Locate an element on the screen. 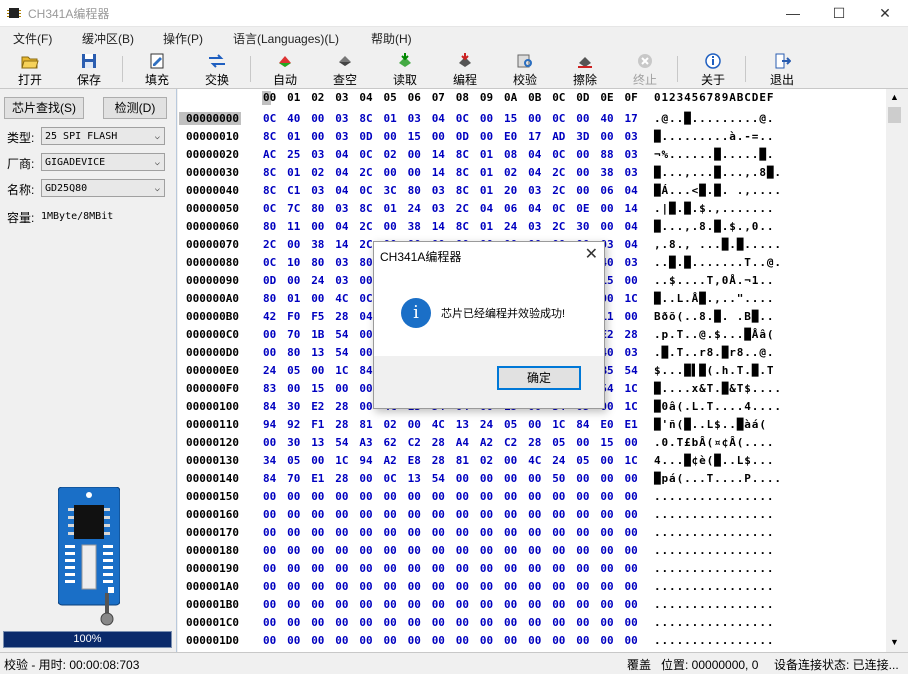 Image resolution: width=908 pixels, height=674 pixels. erase-button: 擦除 is located at coordinates (585, 68).